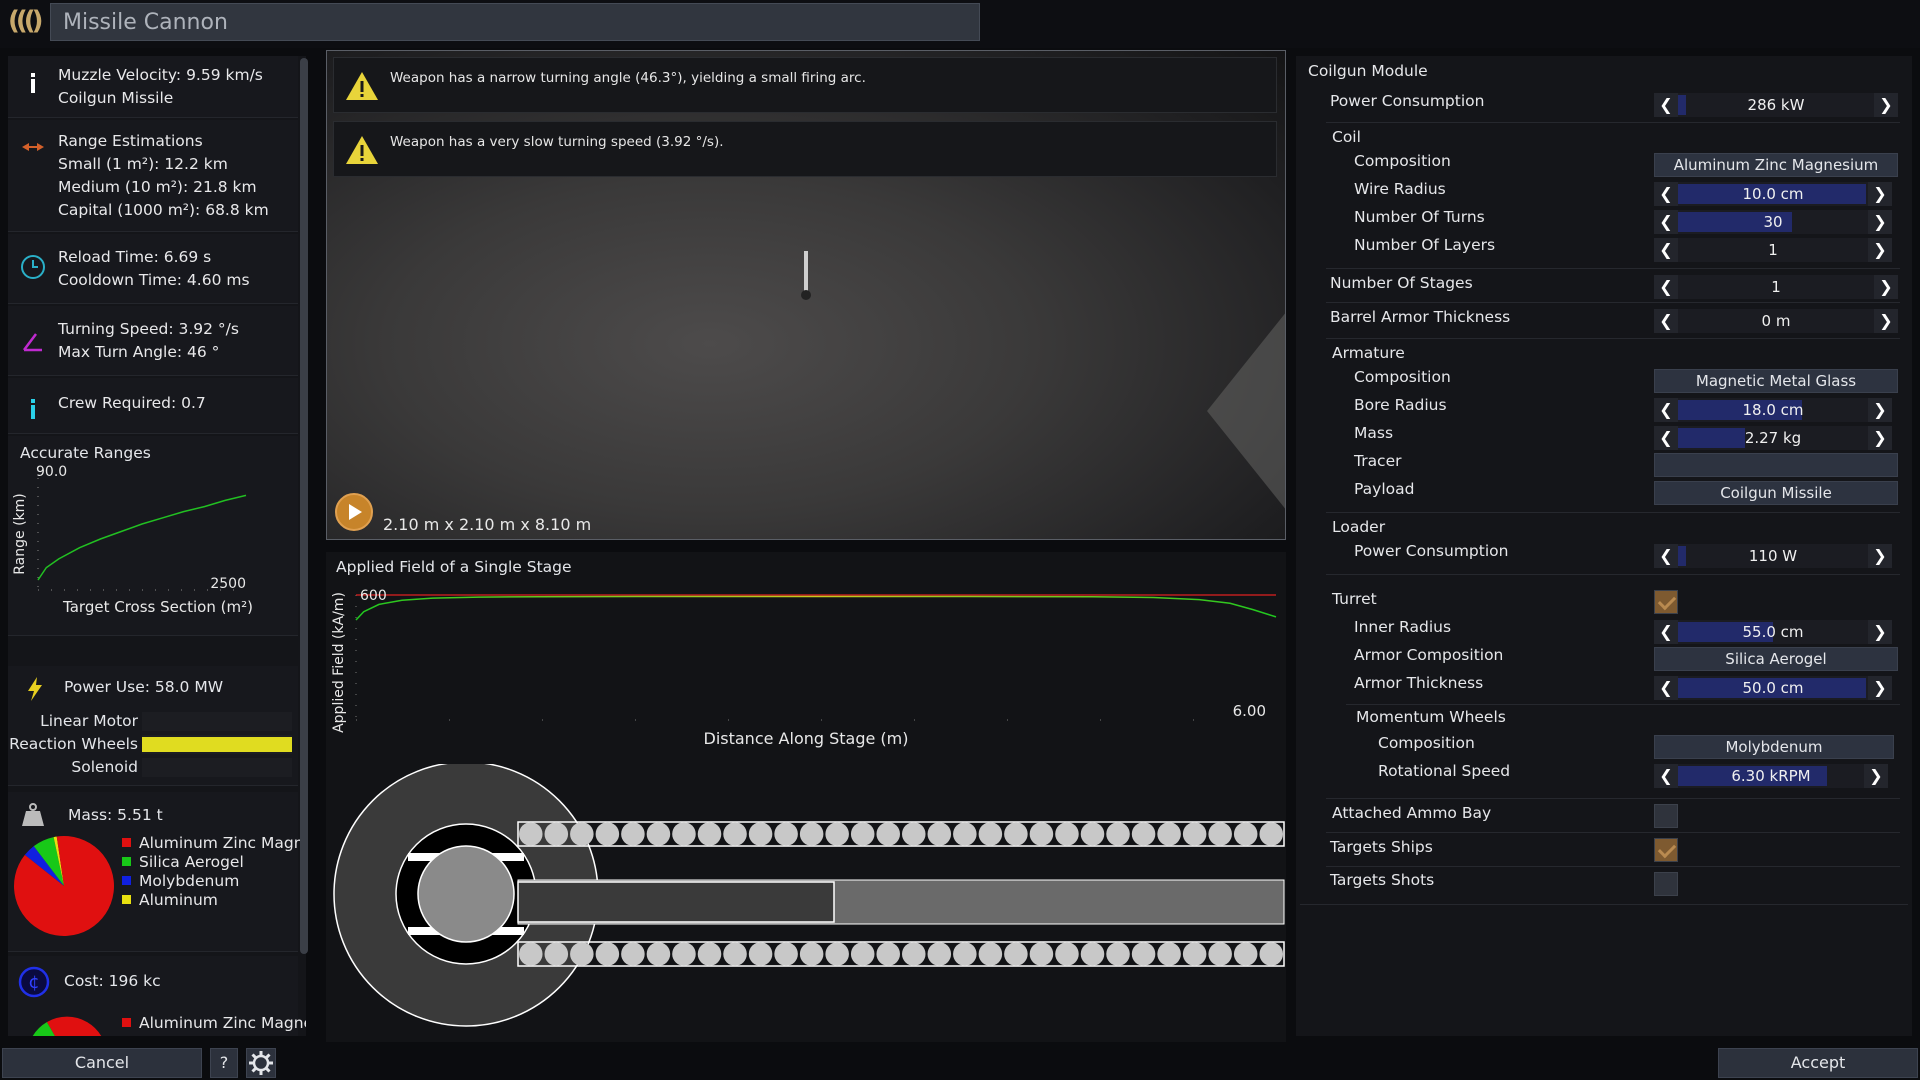 The width and height of the screenshot is (1920, 1080). Describe the element at coordinates (1773, 194) in the screenshot. I see `wire-radius-stepper: ❮ 10.0 cm ❯` at that location.